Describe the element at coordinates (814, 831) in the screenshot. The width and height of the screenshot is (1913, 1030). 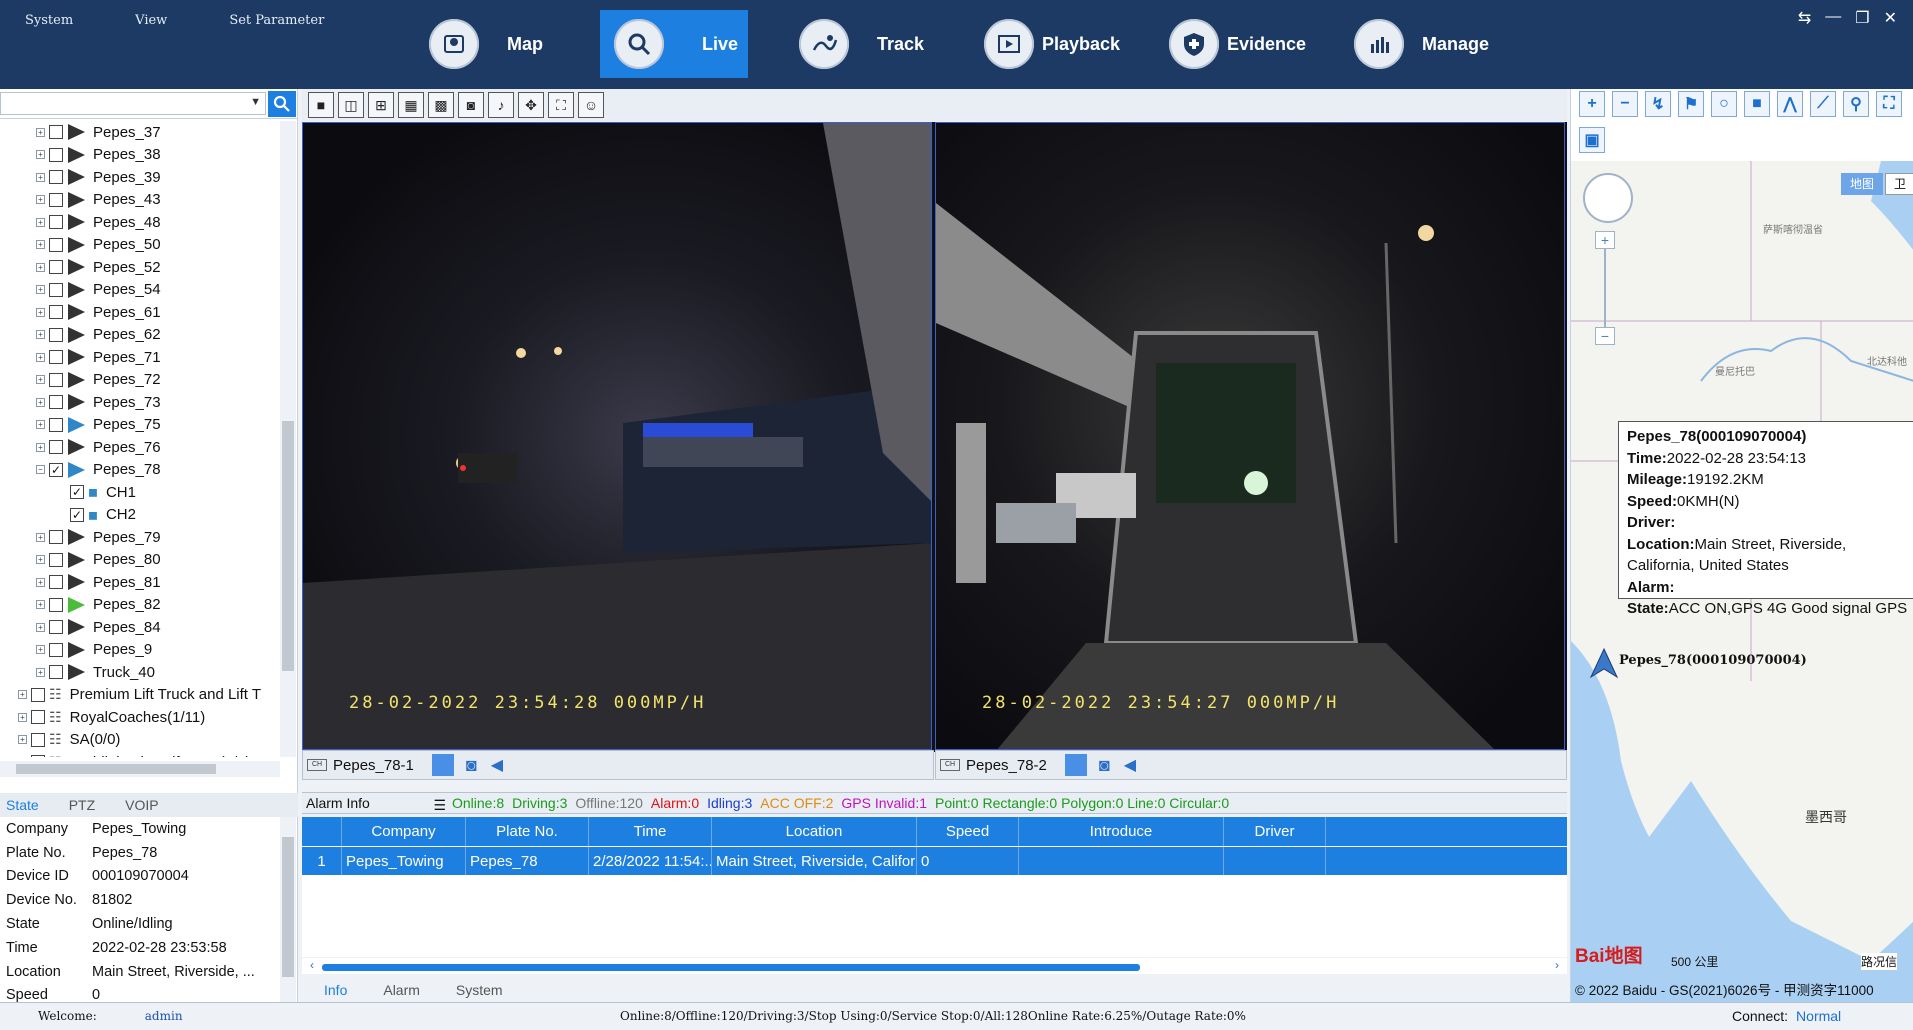
I see `table-header-cell: Location` at that location.